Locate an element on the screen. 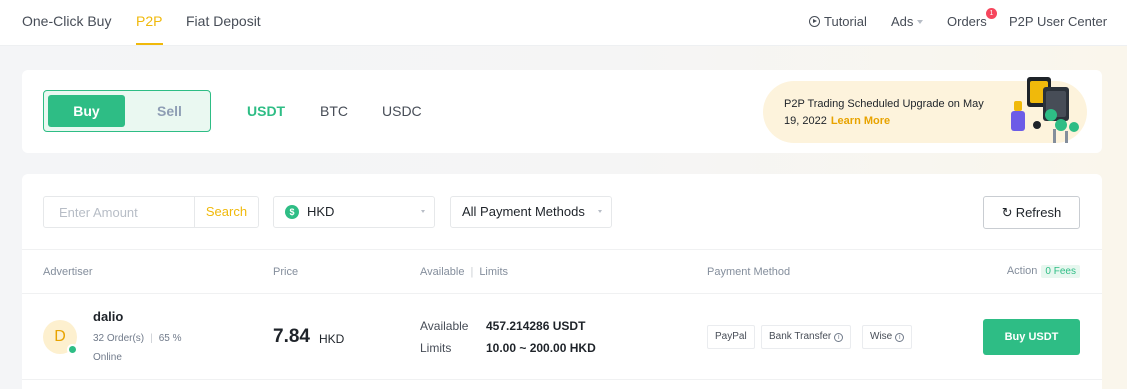  payment-method-wise: Wise i is located at coordinates (887, 337).